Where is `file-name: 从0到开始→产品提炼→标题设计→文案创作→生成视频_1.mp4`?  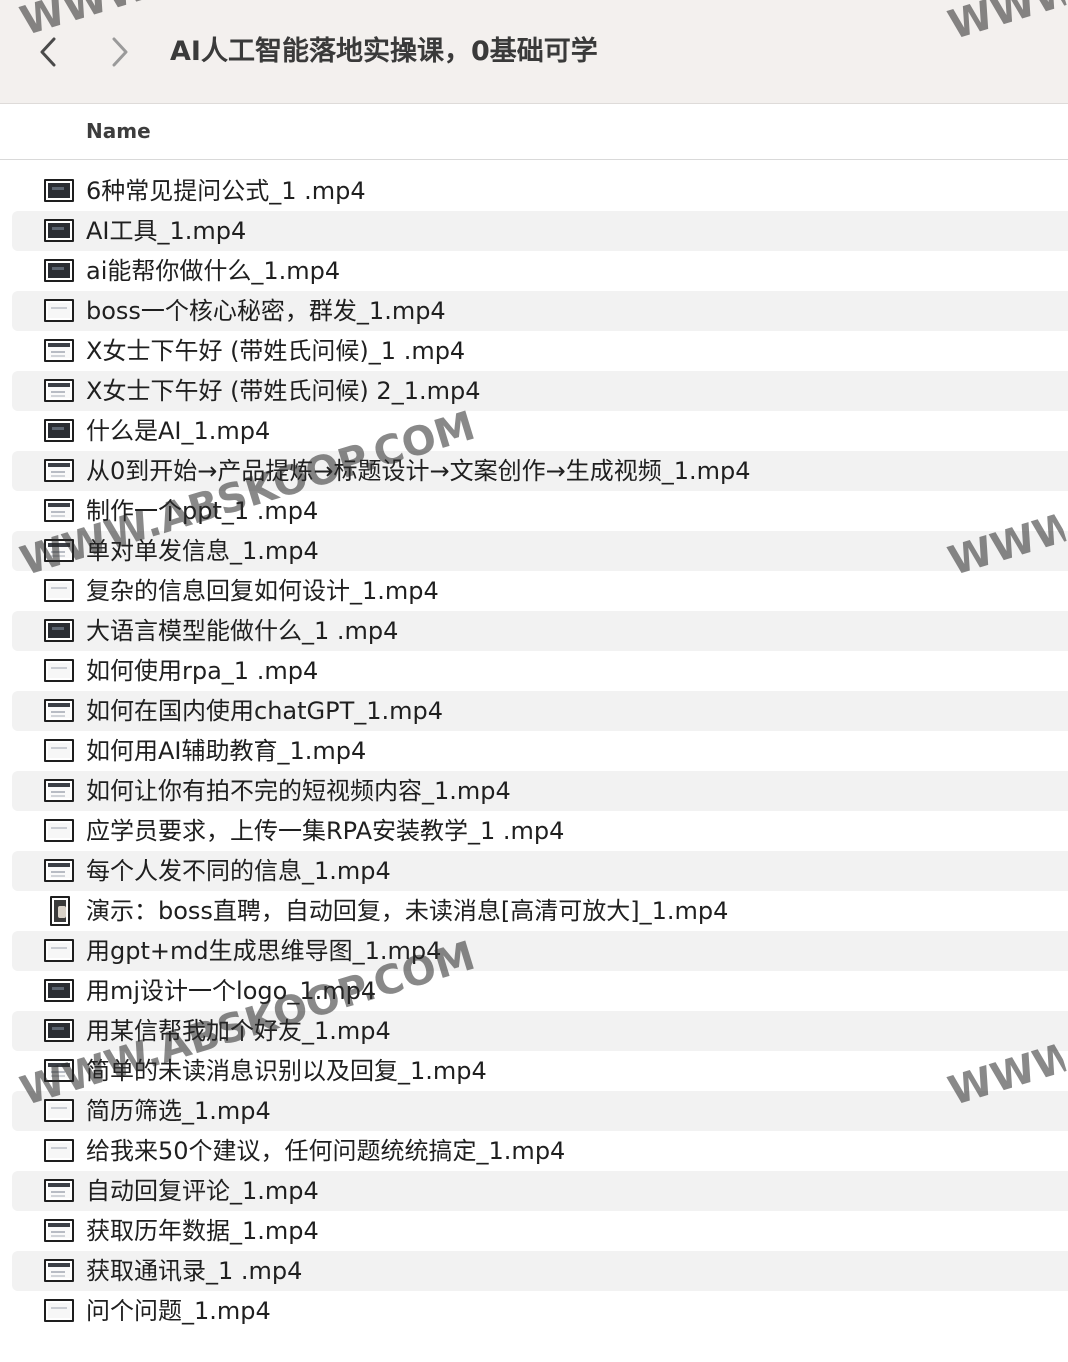
file-name: 从0到开始→产品提炼→标题设计→文案创作→生成视频_1.mp4 is located at coordinates (418, 471).